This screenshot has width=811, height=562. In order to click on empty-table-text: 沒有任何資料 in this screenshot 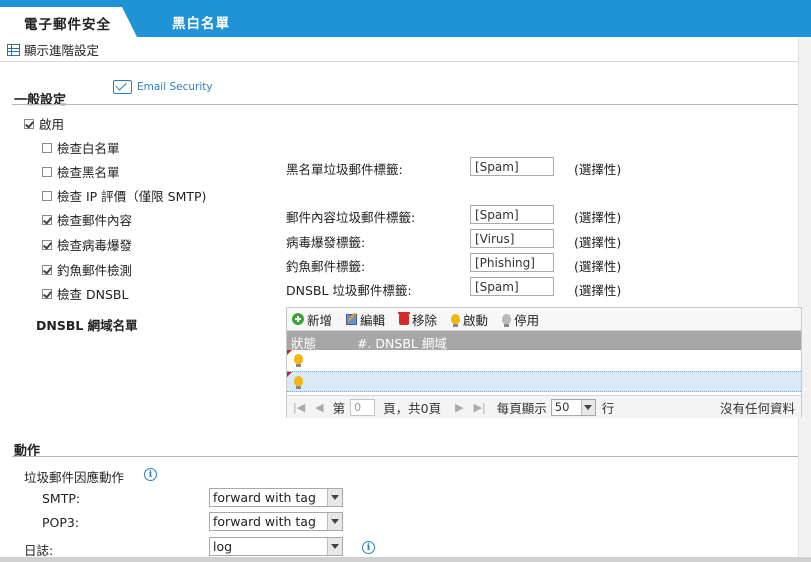, I will do `click(757, 408)`.